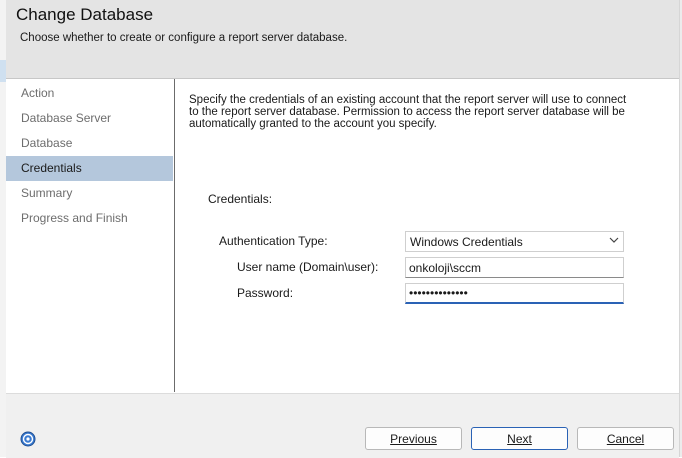 The width and height of the screenshot is (682, 458). Describe the element at coordinates (413, 438) in the screenshot. I see `previous-button: Previous` at that location.